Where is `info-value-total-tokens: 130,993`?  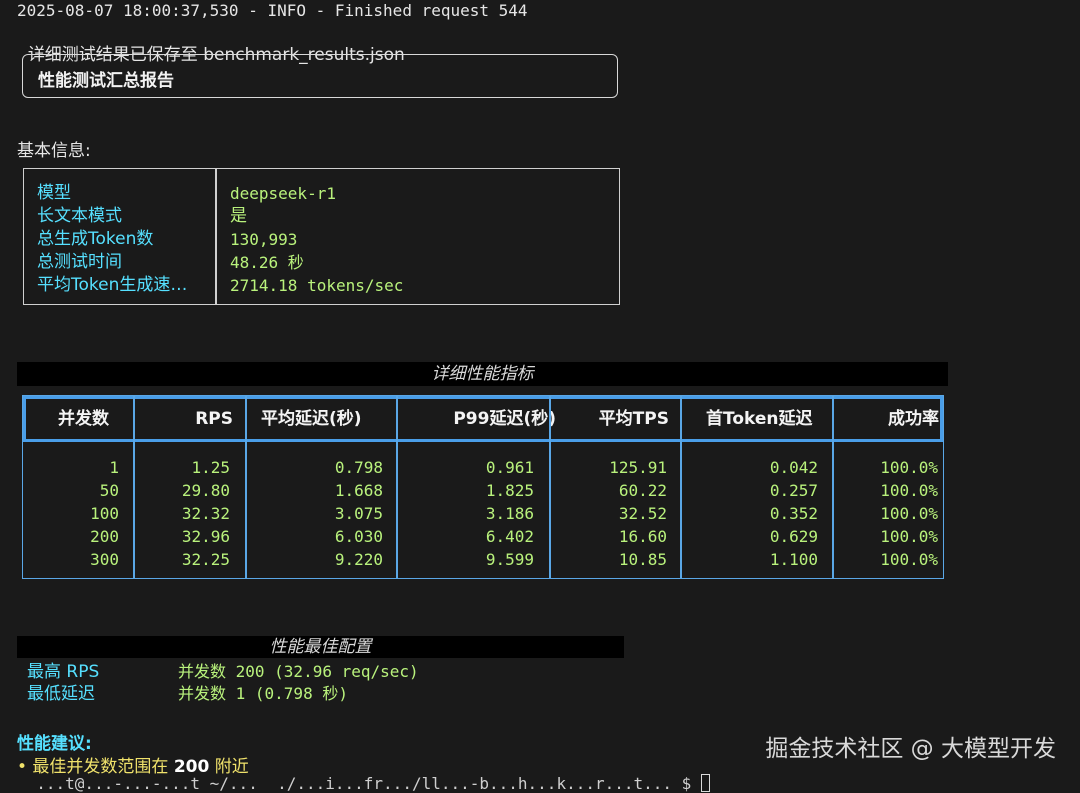
info-value-total-tokens: 130,993 is located at coordinates (264, 239).